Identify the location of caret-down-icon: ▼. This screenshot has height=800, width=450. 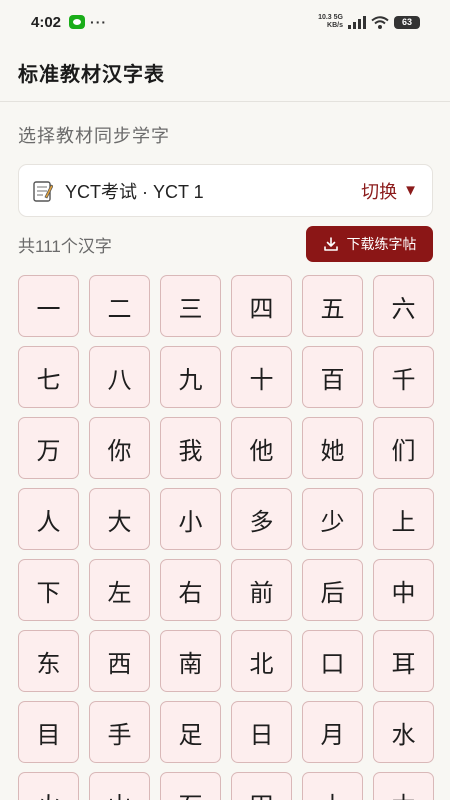
(410, 190).